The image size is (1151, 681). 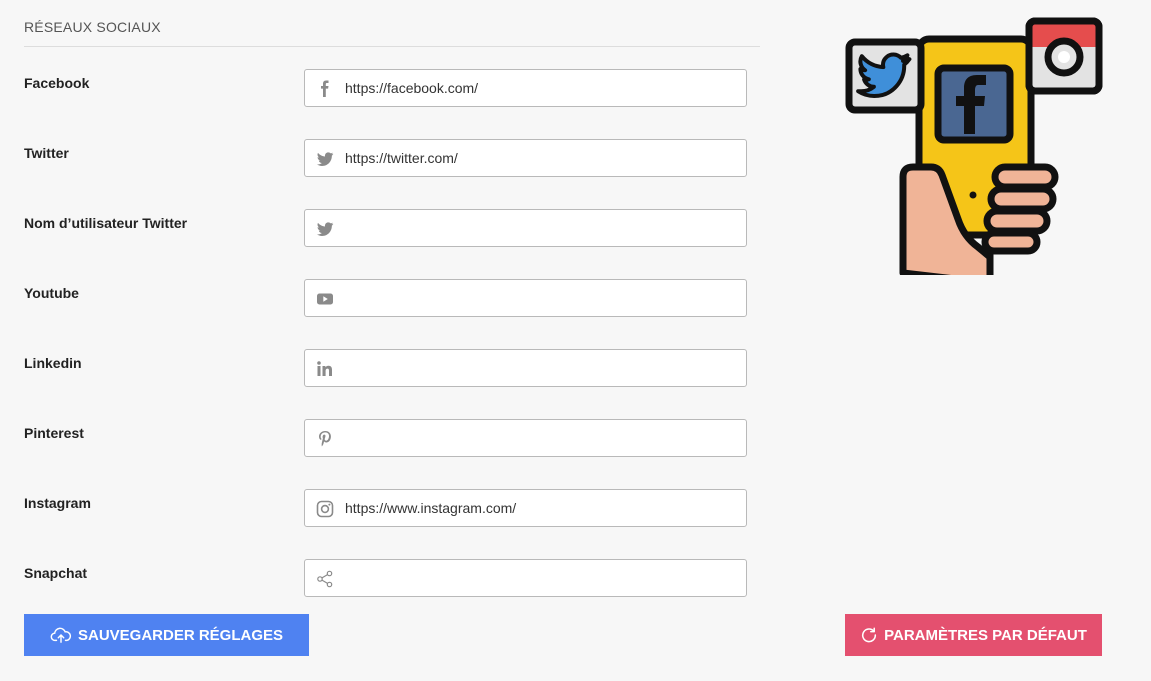 I want to click on reset-defaults-button: PARAMÈTRES PAR DÉFAUT, so click(x=973, y=635).